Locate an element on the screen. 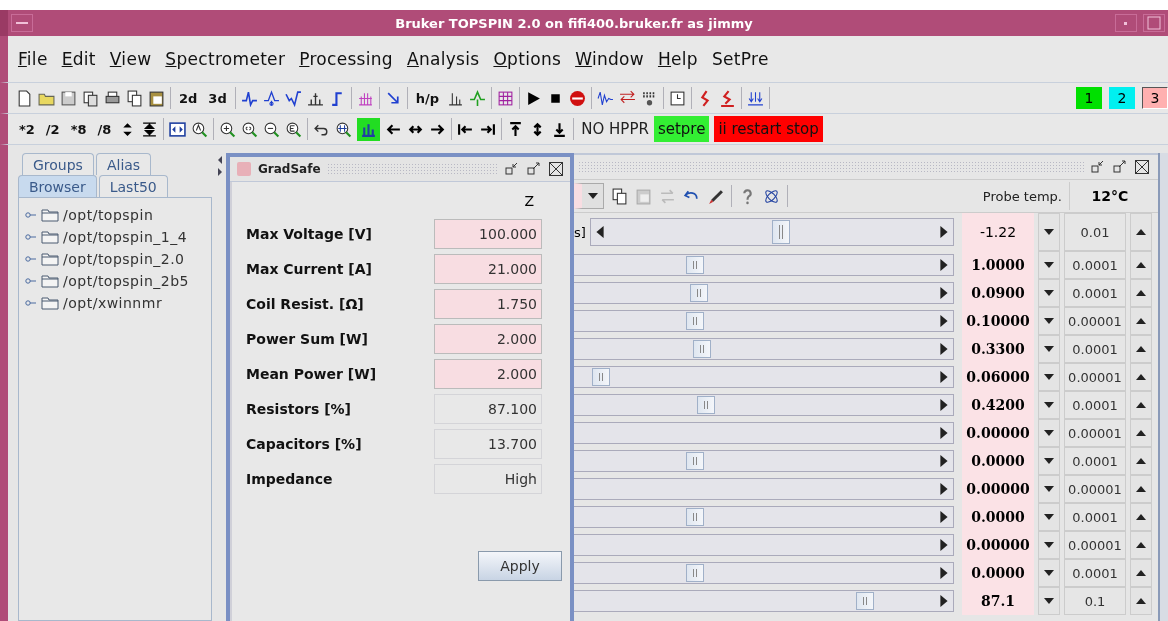  bars-icon is located at coordinates (756, 98).